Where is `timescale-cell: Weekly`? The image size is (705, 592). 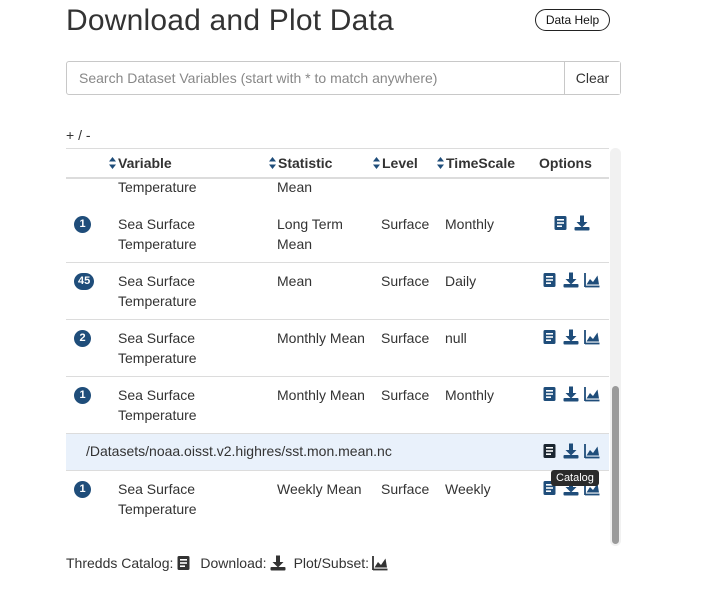 timescale-cell: Weekly is located at coordinates (468, 489).